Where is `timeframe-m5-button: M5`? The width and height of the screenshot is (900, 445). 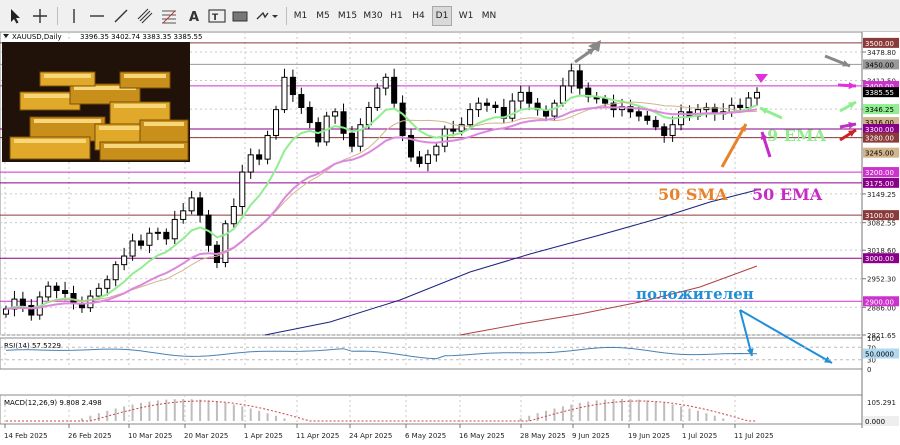 timeframe-m5-button: M5 is located at coordinates (323, 16).